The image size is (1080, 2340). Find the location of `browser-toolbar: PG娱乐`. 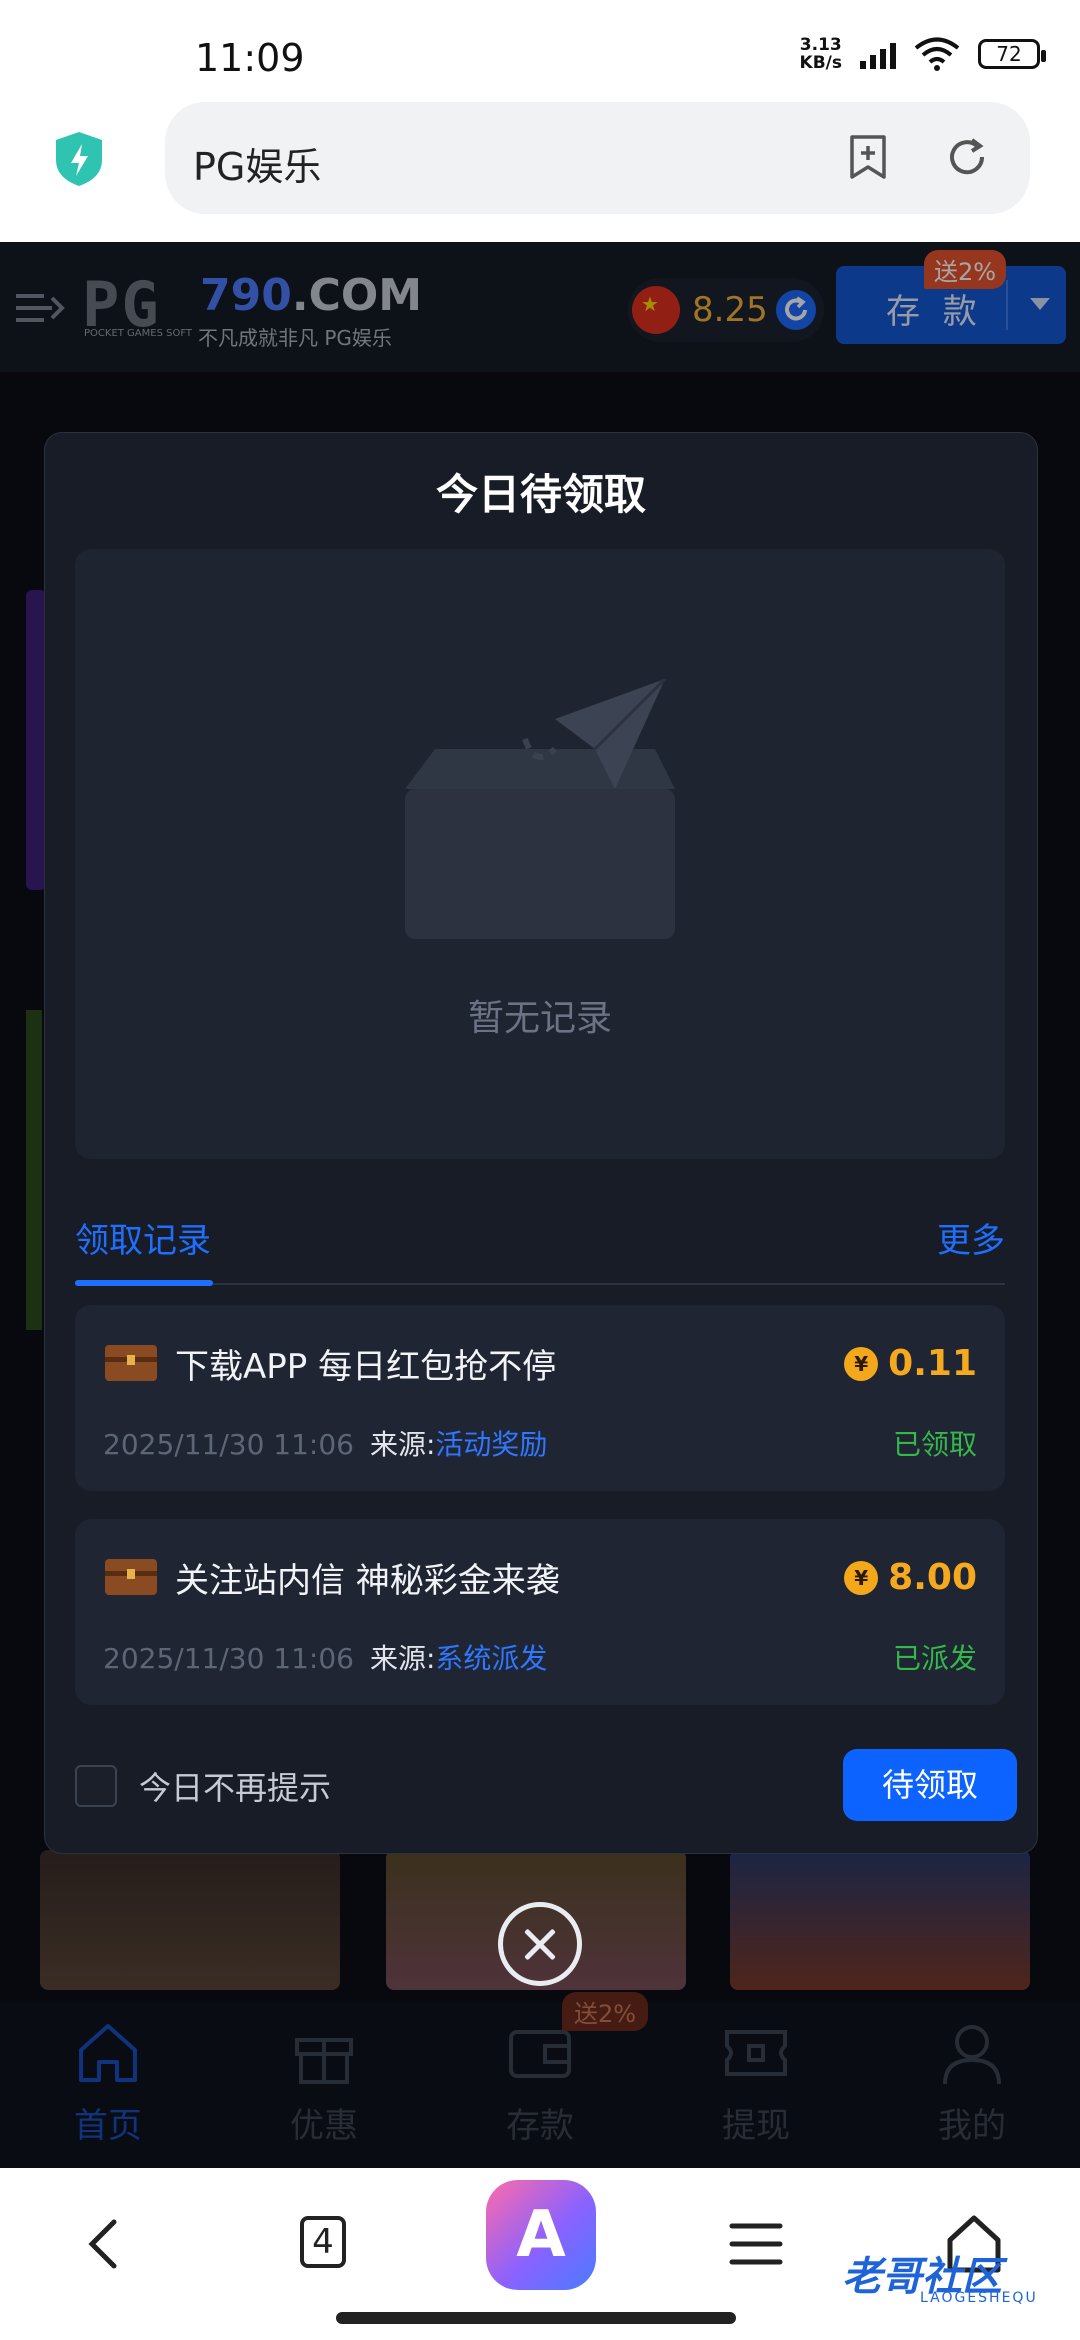

browser-toolbar: PG娱乐 is located at coordinates (540, 171).